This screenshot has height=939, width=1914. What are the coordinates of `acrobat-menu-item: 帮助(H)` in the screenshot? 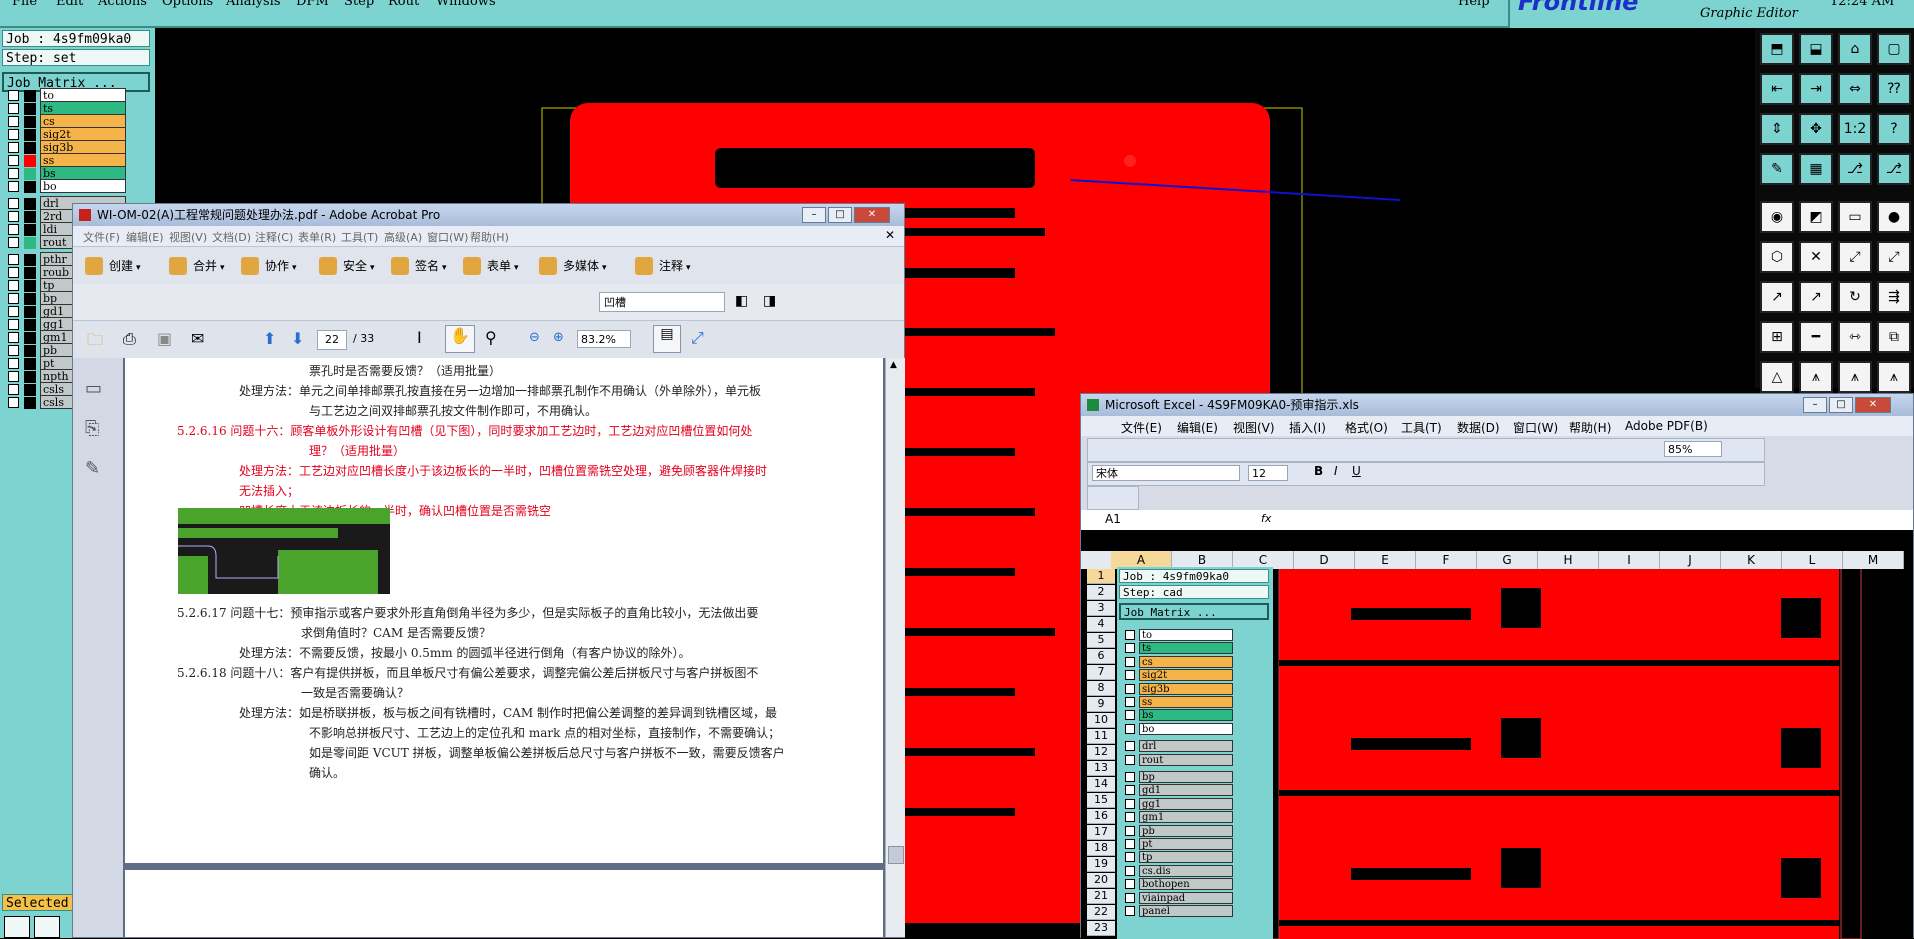 It's located at (489, 237).